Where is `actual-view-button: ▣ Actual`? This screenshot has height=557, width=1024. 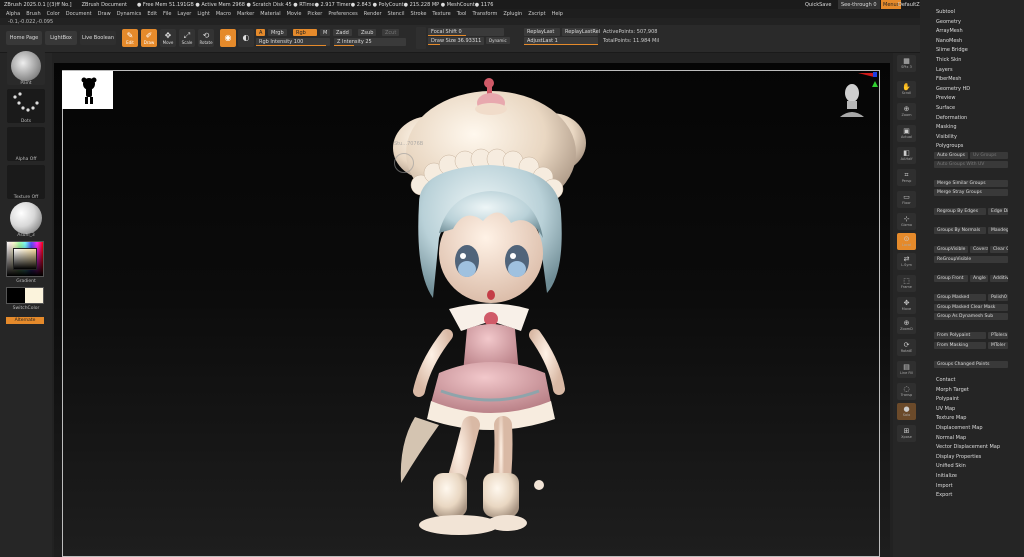 actual-view-button: ▣ Actual is located at coordinates (906, 133).